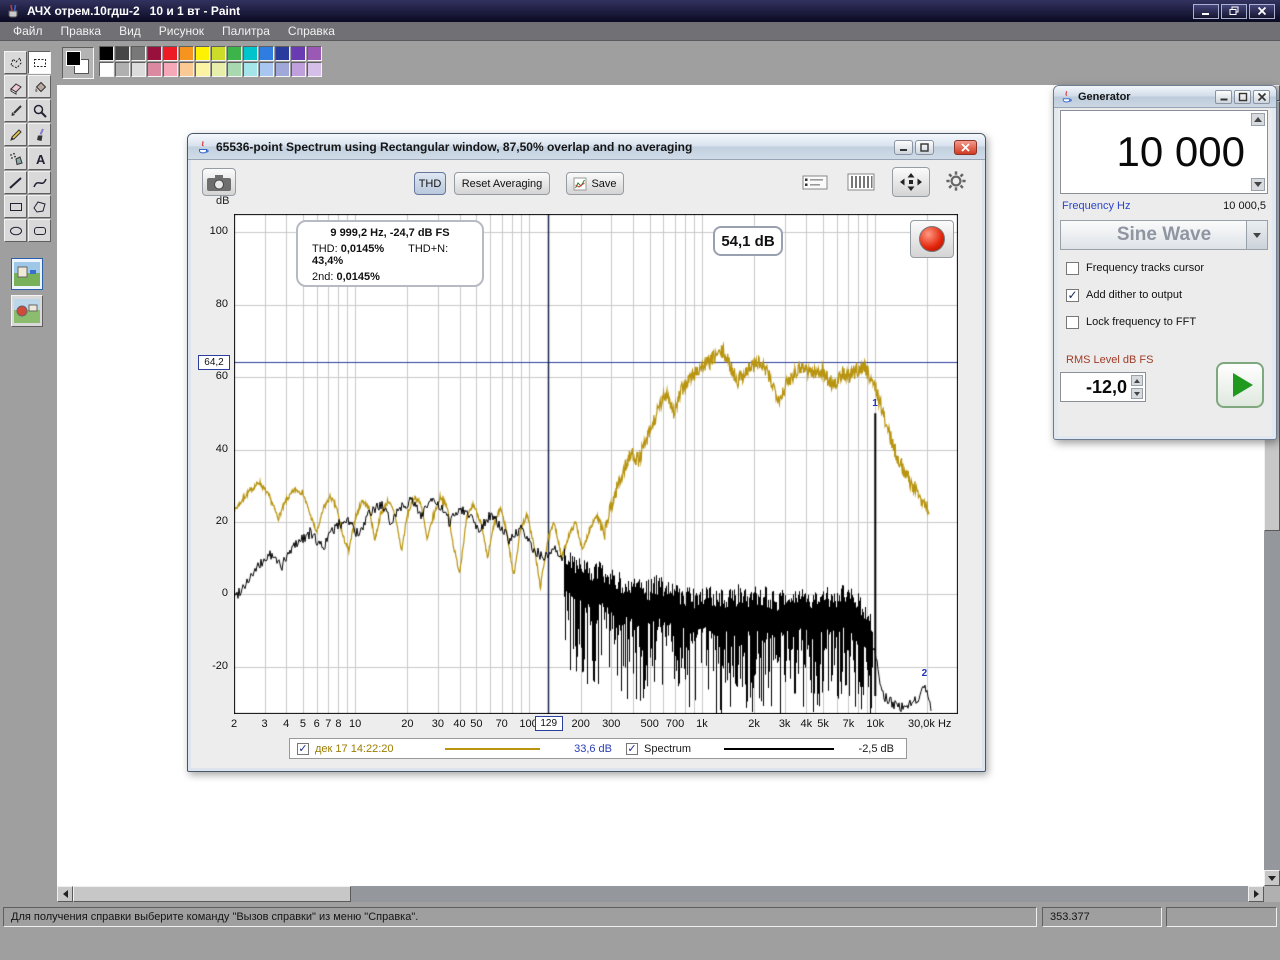 The height and width of the screenshot is (960, 1280). What do you see at coordinates (1262, 11) in the screenshot?
I see `close-icon` at bounding box center [1262, 11].